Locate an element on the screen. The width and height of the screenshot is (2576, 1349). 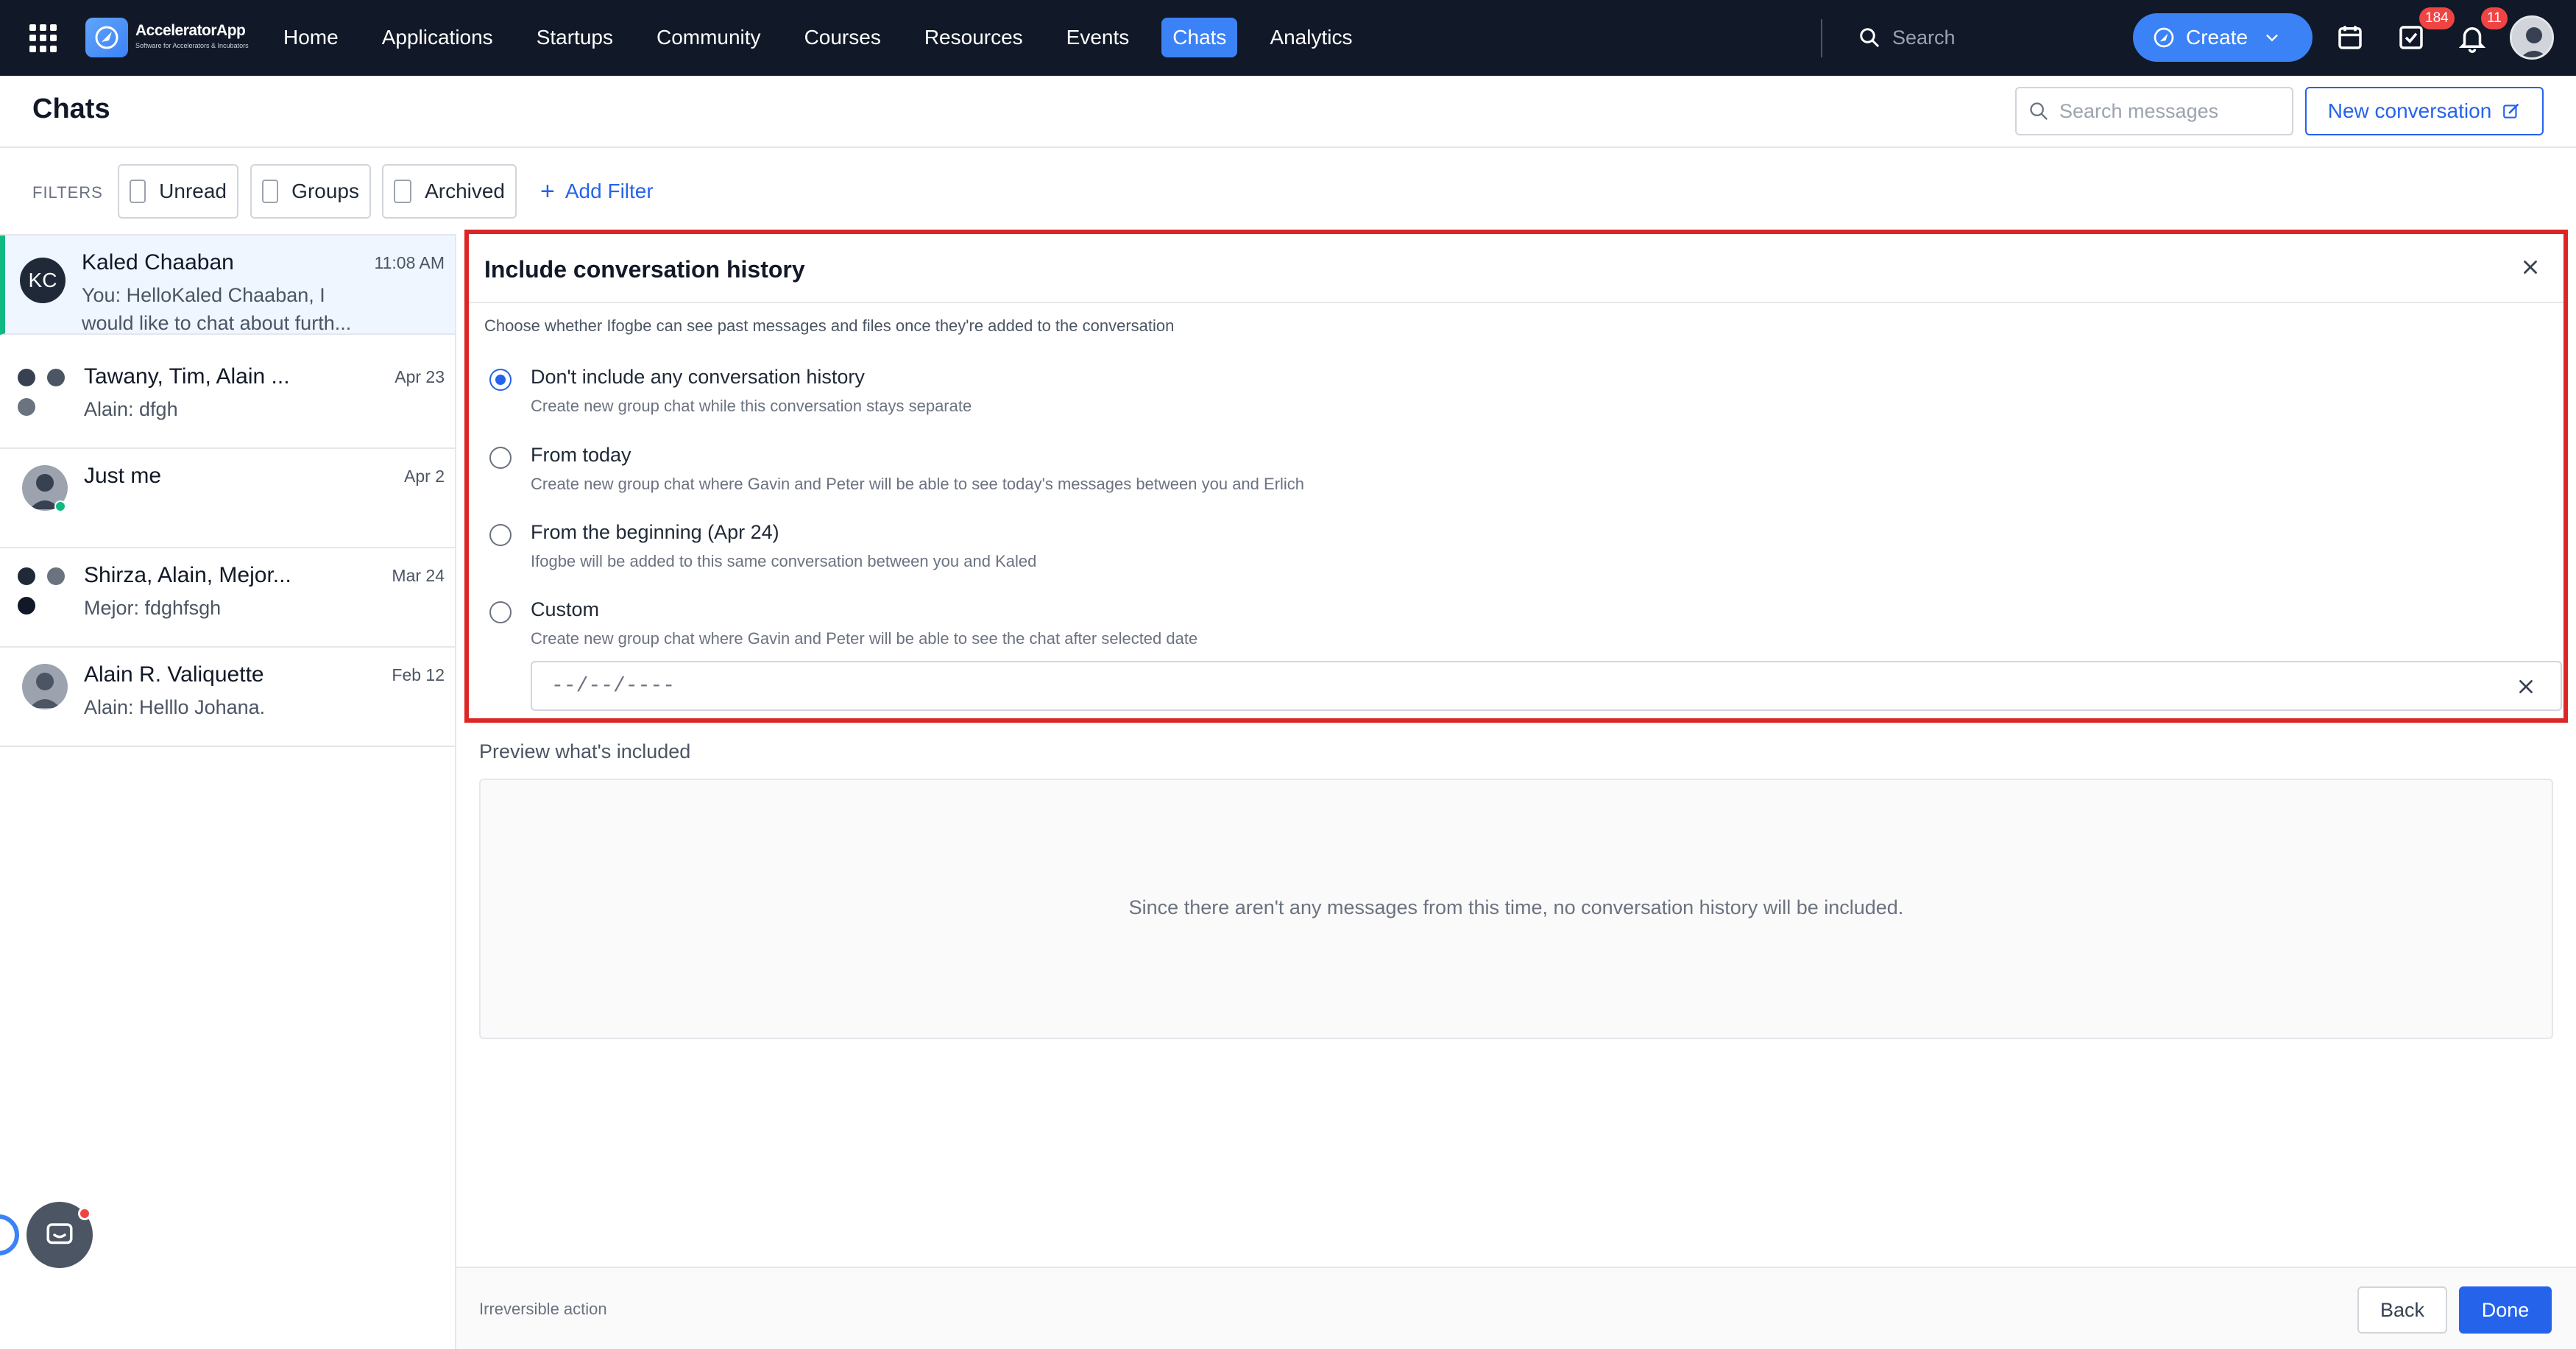
nav-link-analytics: Analytics is located at coordinates (1311, 37).